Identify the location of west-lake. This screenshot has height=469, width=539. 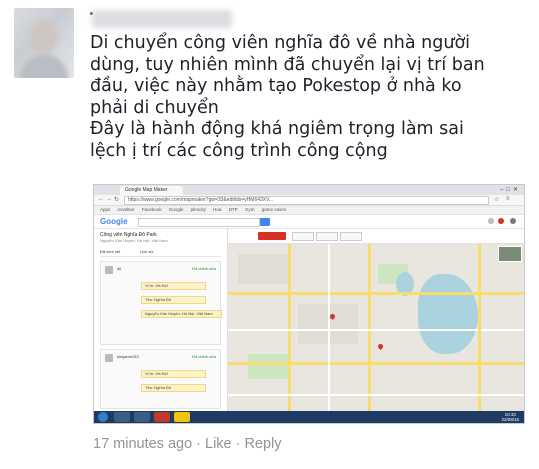
(448, 314).